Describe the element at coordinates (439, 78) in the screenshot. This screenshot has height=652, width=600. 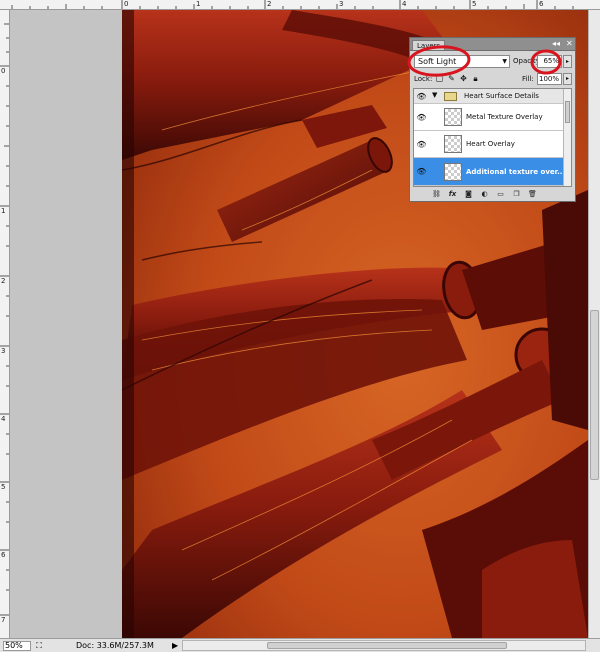
I see `lock-transparency-icon: ▢` at that location.